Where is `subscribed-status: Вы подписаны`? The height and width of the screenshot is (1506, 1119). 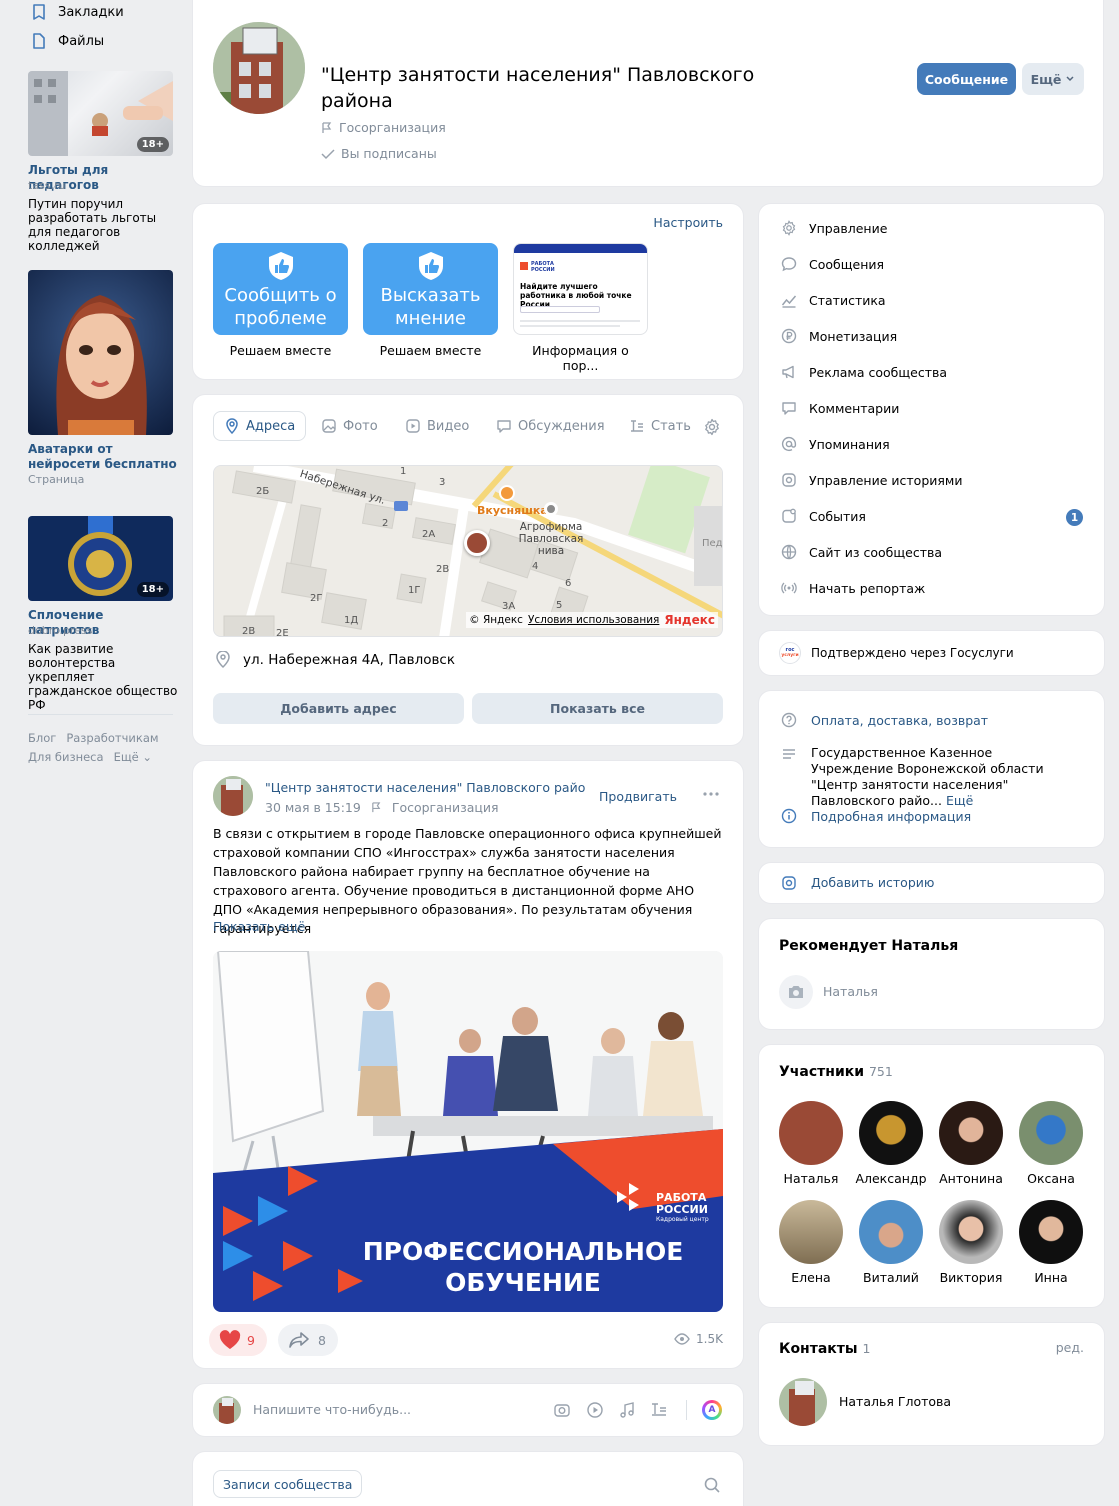 subscribed-status: Вы подписаны is located at coordinates (379, 153).